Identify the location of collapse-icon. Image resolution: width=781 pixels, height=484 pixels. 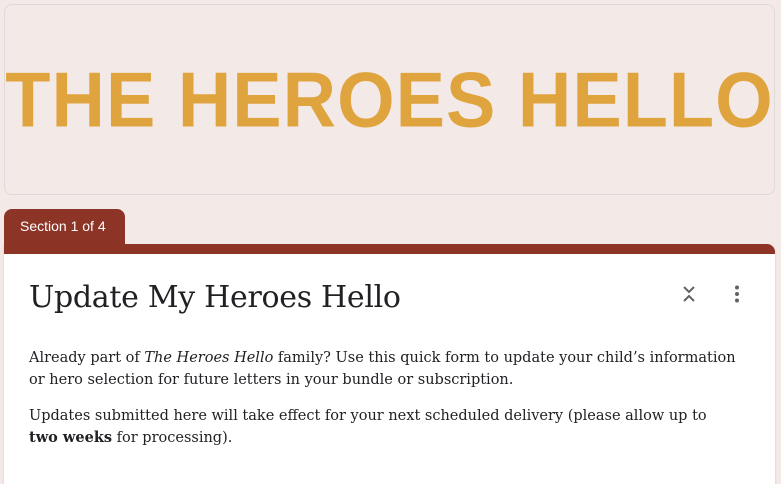
(689, 294).